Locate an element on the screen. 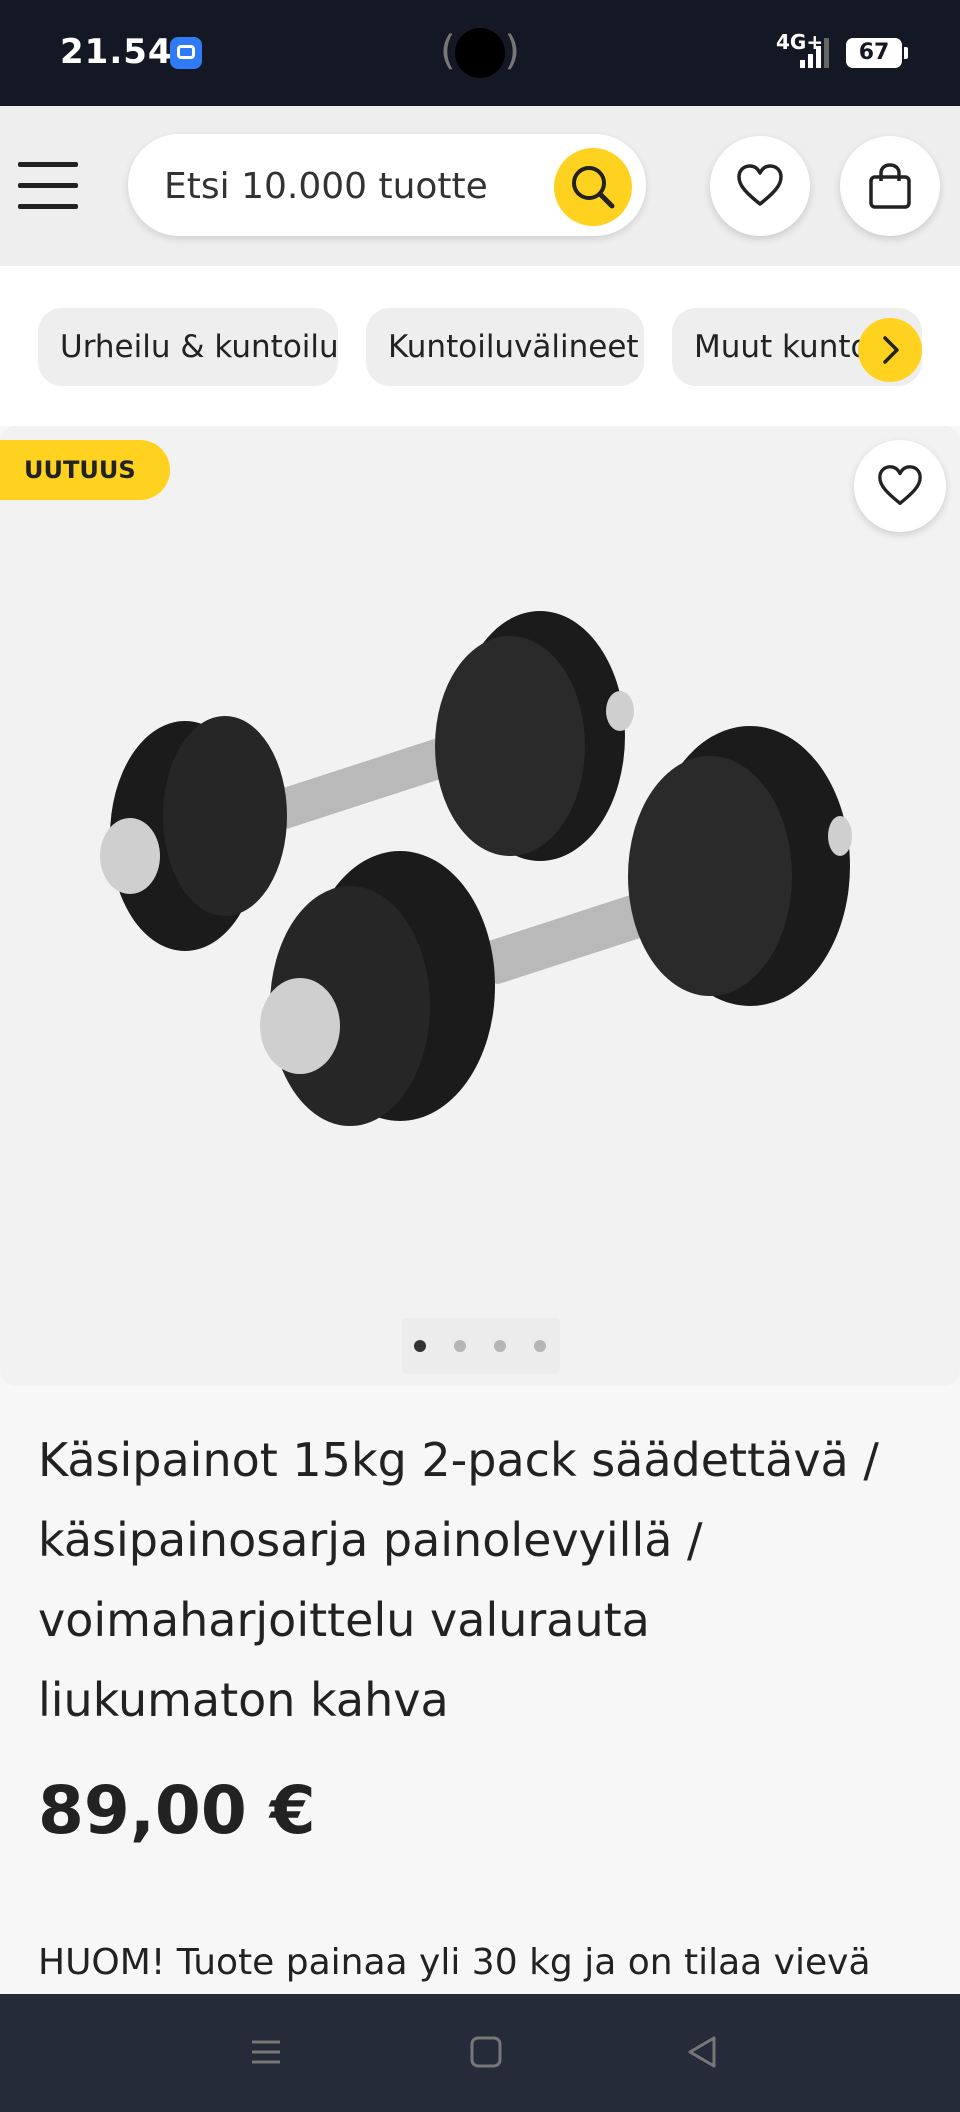  shopping-bag-icon is located at coordinates (890, 186).